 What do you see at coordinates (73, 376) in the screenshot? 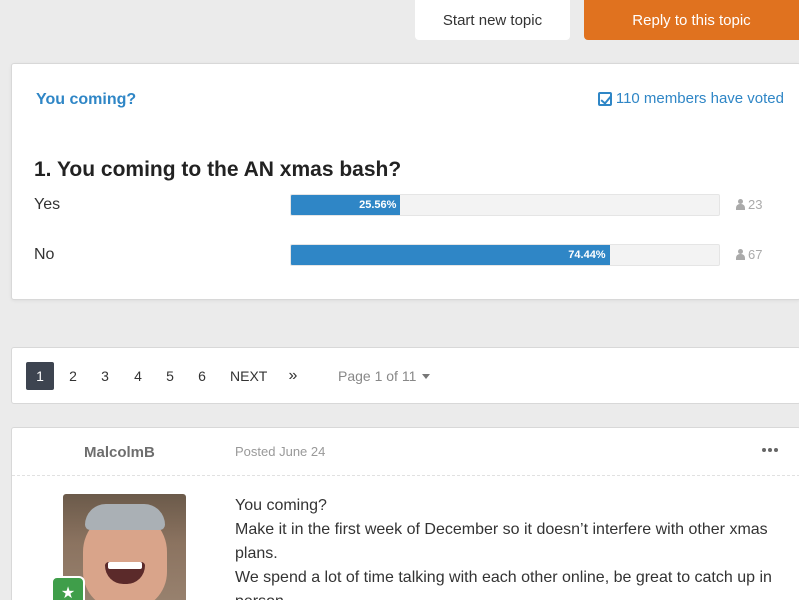
I see `page-link-2: 2` at bounding box center [73, 376].